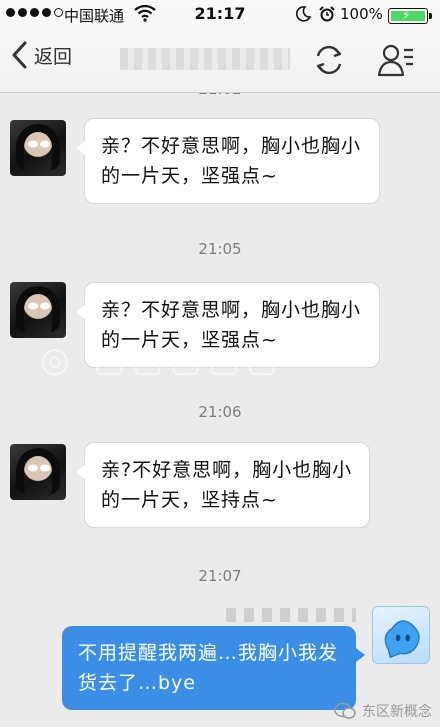  I want to click on message-bubble-incoming: 亲？不好意思啊，胸小也胸小的一片天，坚强点~, so click(228, 161).